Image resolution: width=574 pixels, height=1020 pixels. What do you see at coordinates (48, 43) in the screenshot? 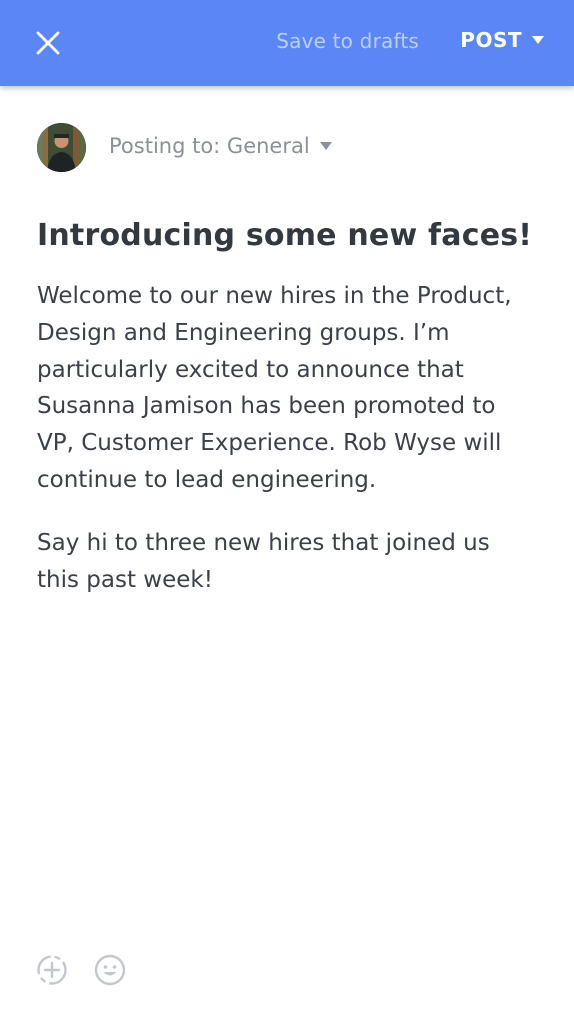
I see `close-icon` at bounding box center [48, 43].